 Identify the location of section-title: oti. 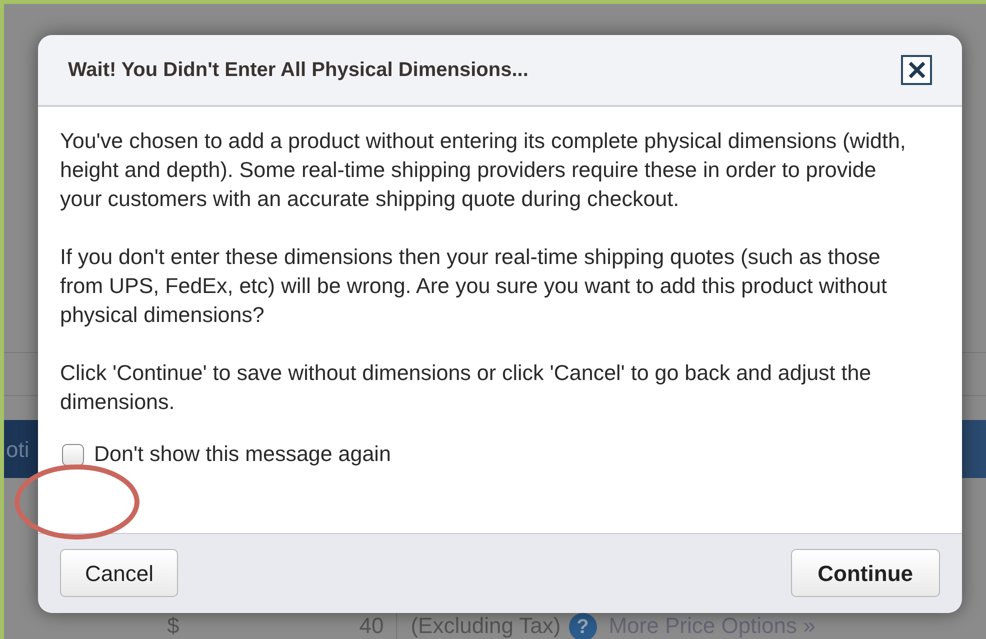
(18, 450).